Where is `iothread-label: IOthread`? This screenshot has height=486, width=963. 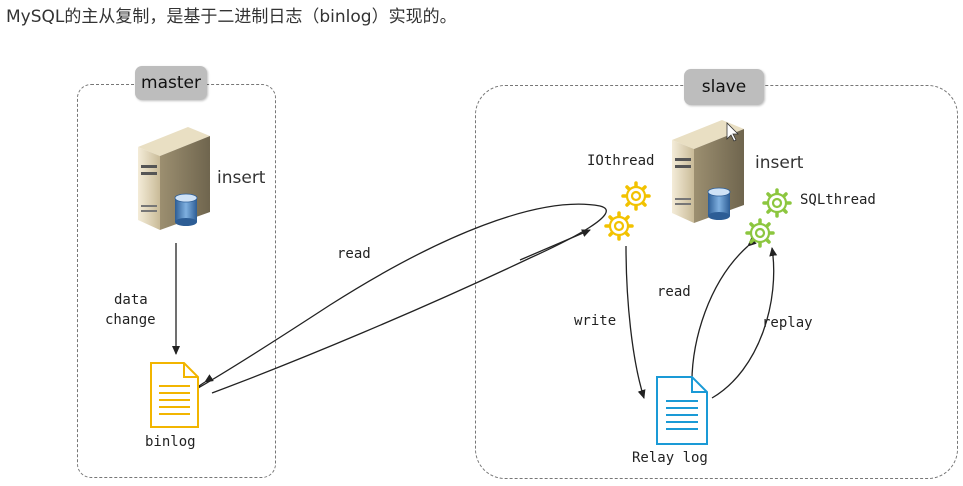
iothread-label: IOthread is located at coordinates (621, 161).